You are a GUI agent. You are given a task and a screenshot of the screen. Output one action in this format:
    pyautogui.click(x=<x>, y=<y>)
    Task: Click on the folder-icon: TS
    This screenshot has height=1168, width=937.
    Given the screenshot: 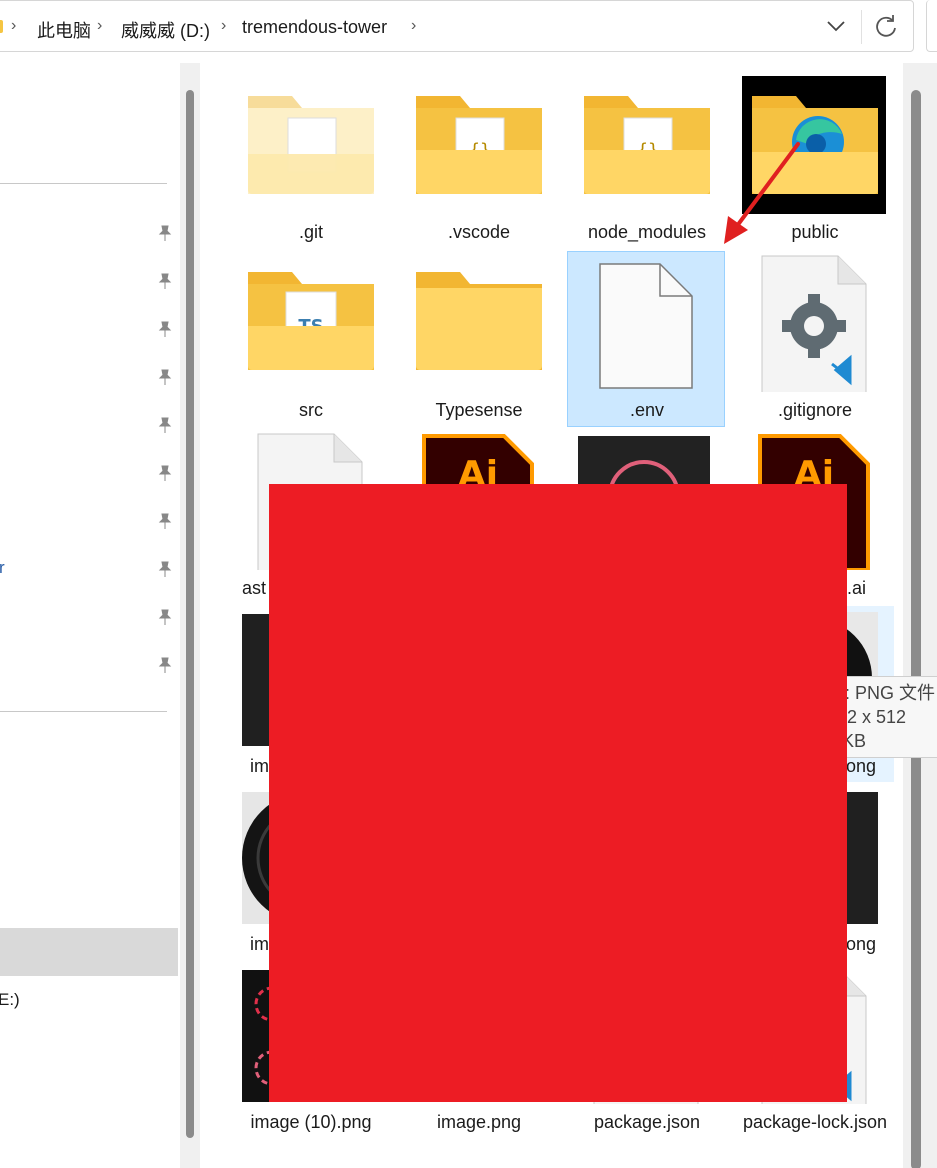 What is the action you would take?
    pyautogui.click(x=311, y=321)
    